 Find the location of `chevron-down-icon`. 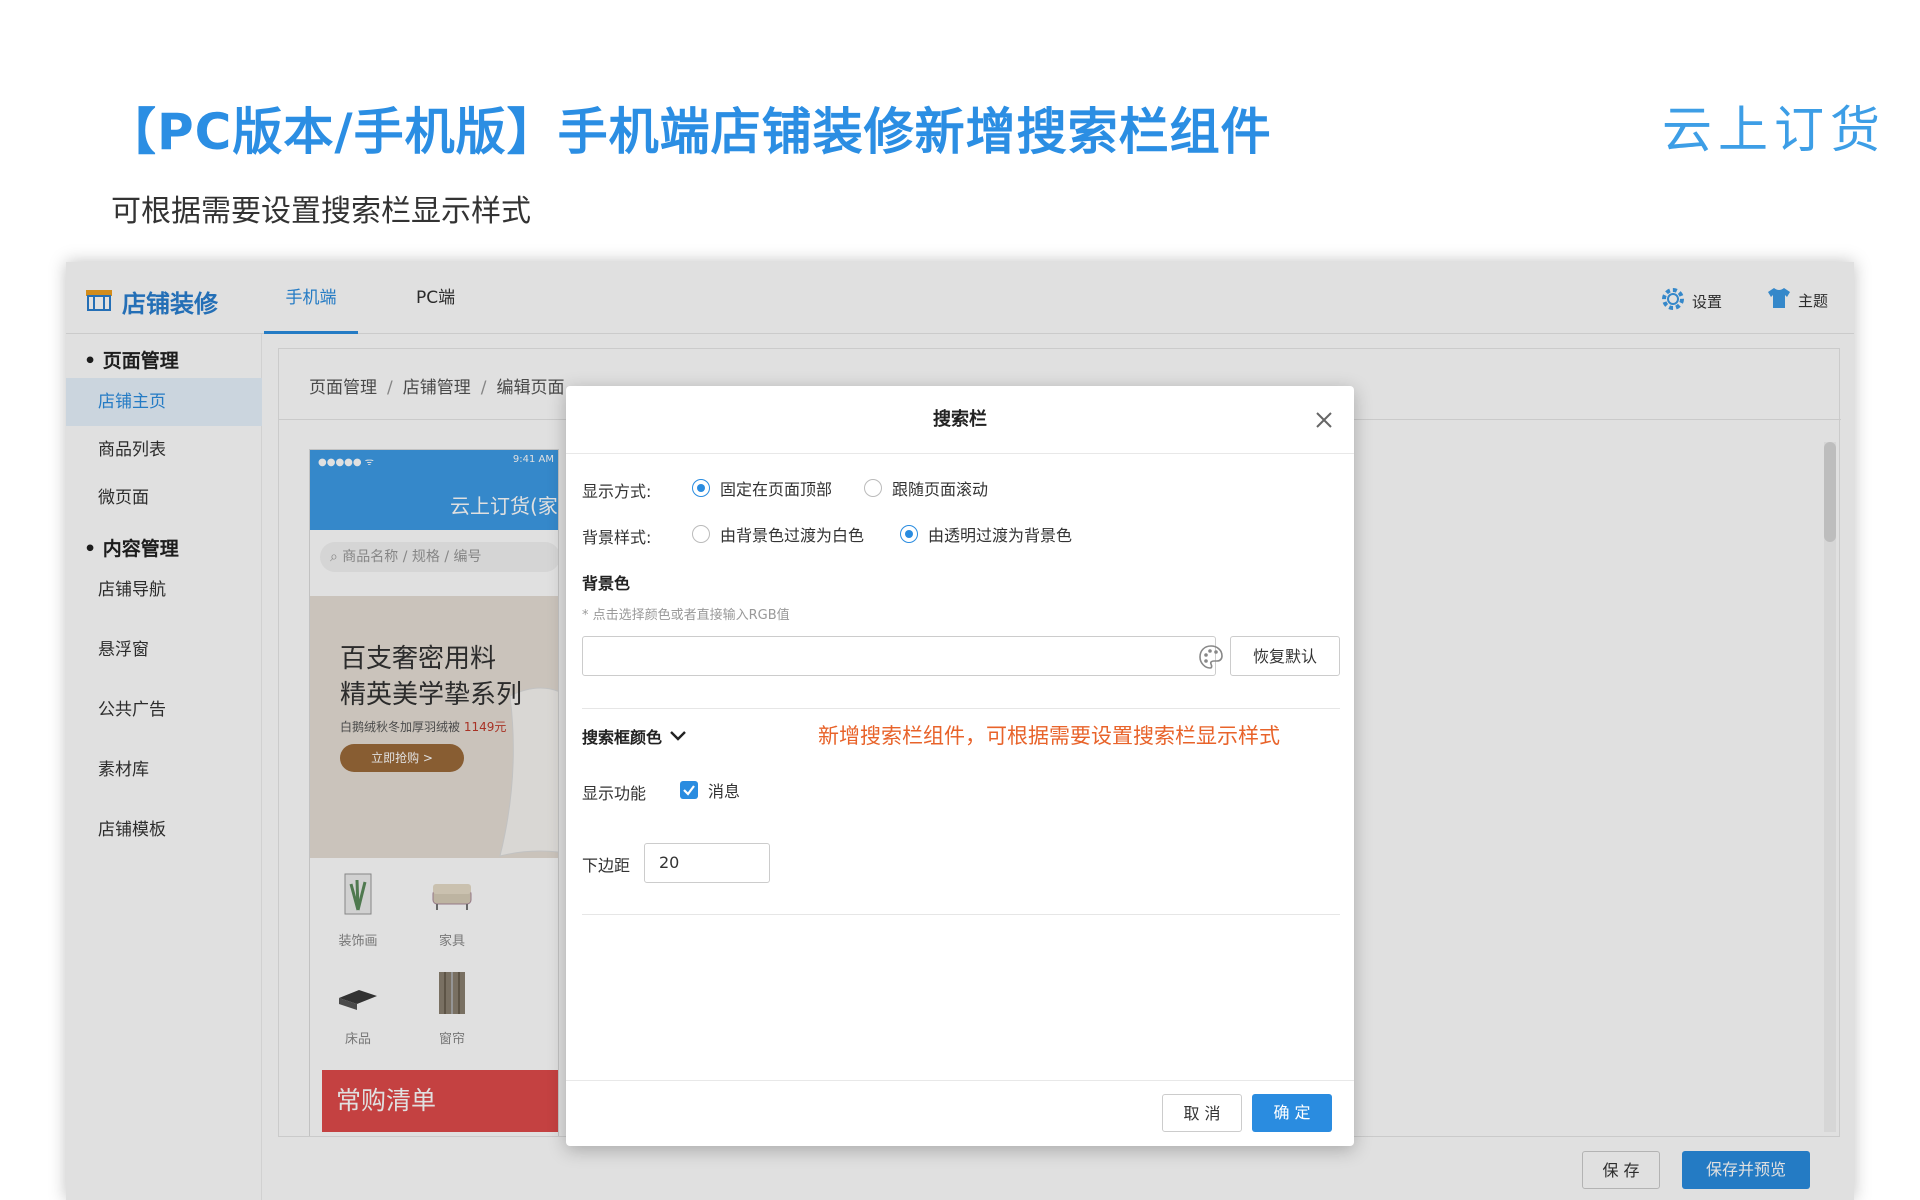

chevron-down-icon is located at coordinates (678, 736).